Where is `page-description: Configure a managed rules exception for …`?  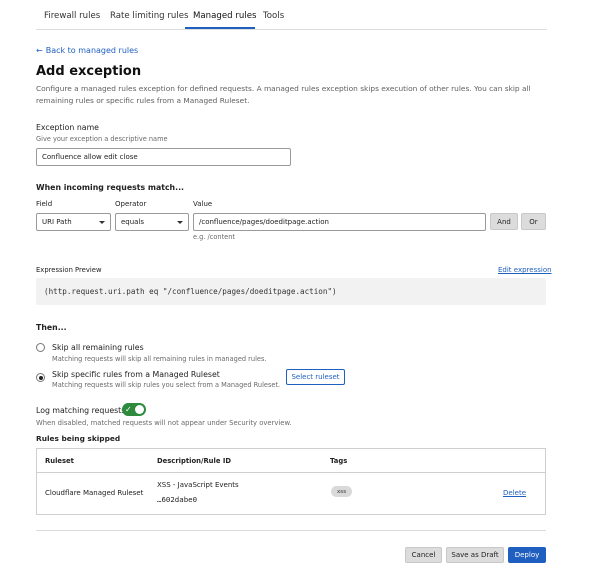 page-description: Configure a managed rules exception for … is located at coordinates (283, 94).